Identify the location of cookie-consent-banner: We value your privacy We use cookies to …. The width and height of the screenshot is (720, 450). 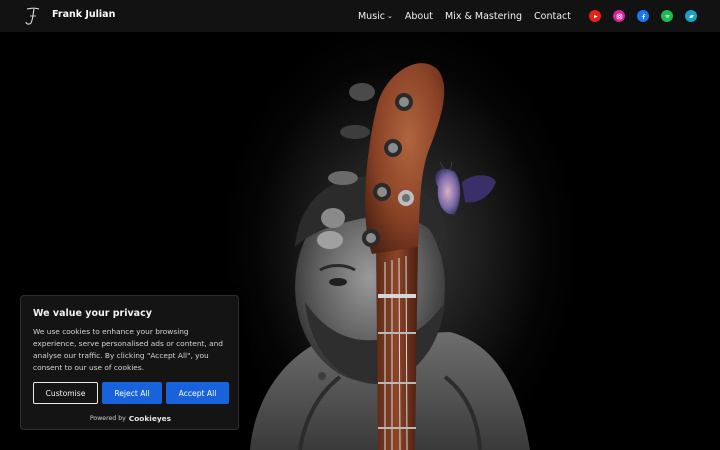
(129, 362).